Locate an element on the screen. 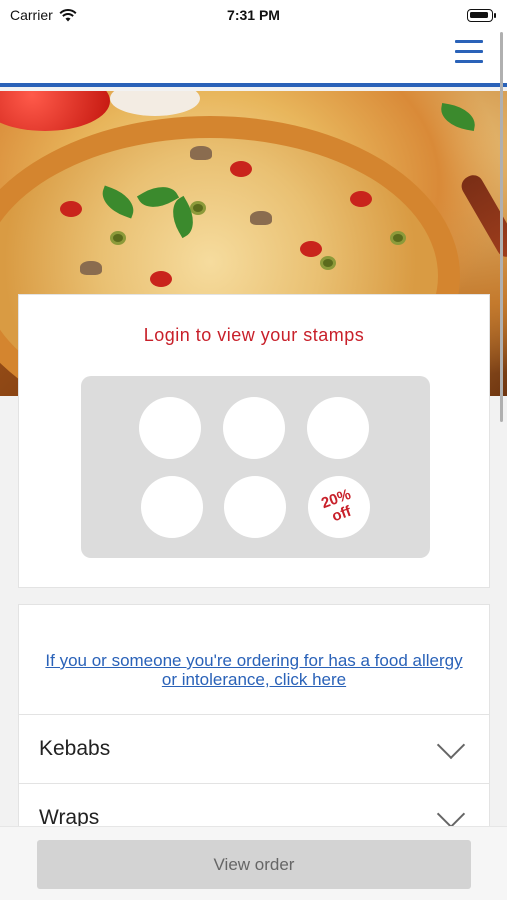 Image resolution: width=507 pixels, height=900 pixels. stamp-reward-slot: 20% off is located at coordinates (339, 507).